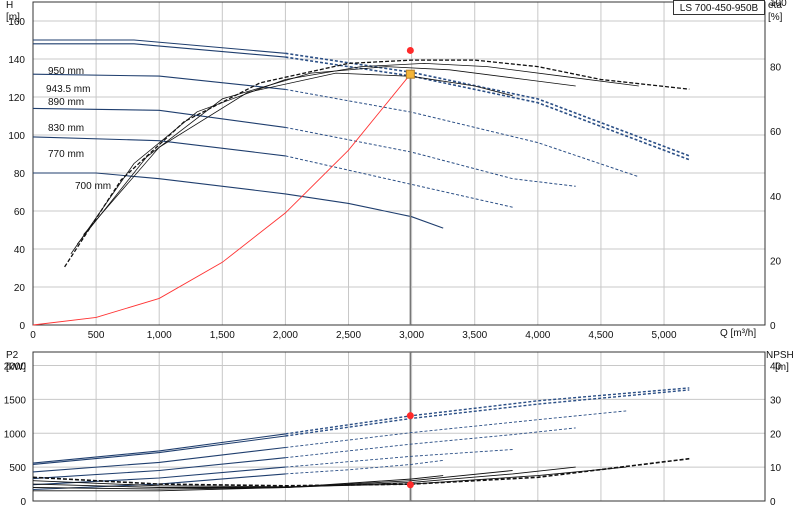  What do you see at coordinates (776, 132) in the screenshot?
I see `eta-tick-3: 60` at bounding box center [776, 132].